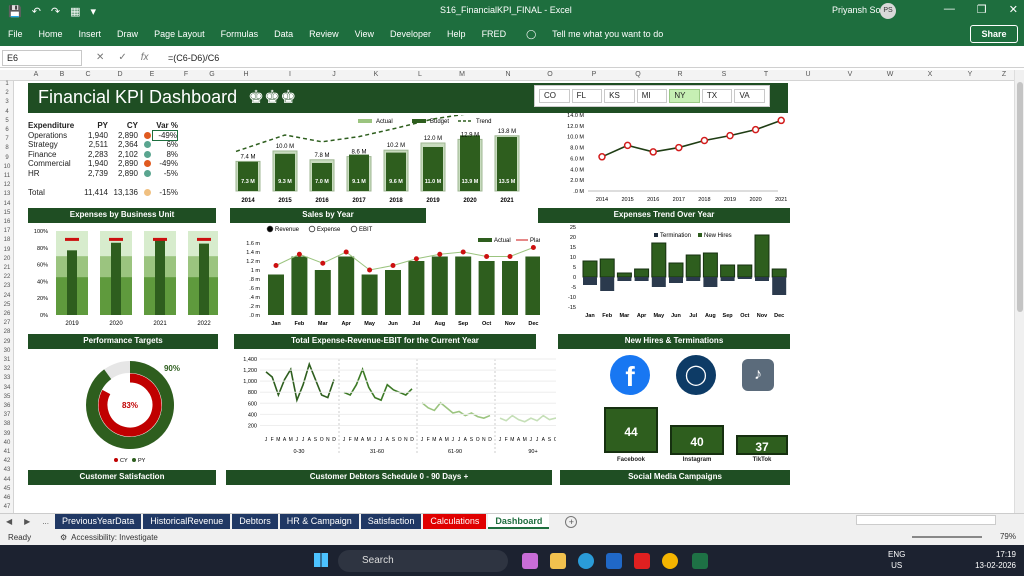  What do you see at coordinates (684, 96) in the screenshot?
I see `slicer-item-ny: NY` at bounding box center [684, 96].